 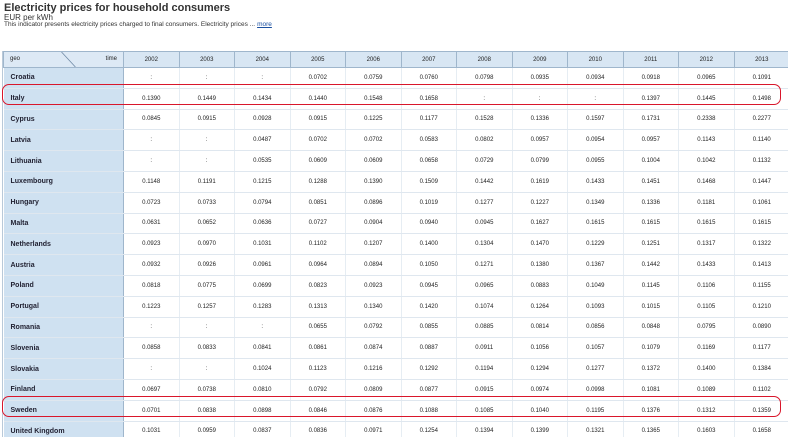 What do you see at coordinates (761, 203) in the screenshot?
I see `table-cell: 0.1061` at bounding box center [761, 203].